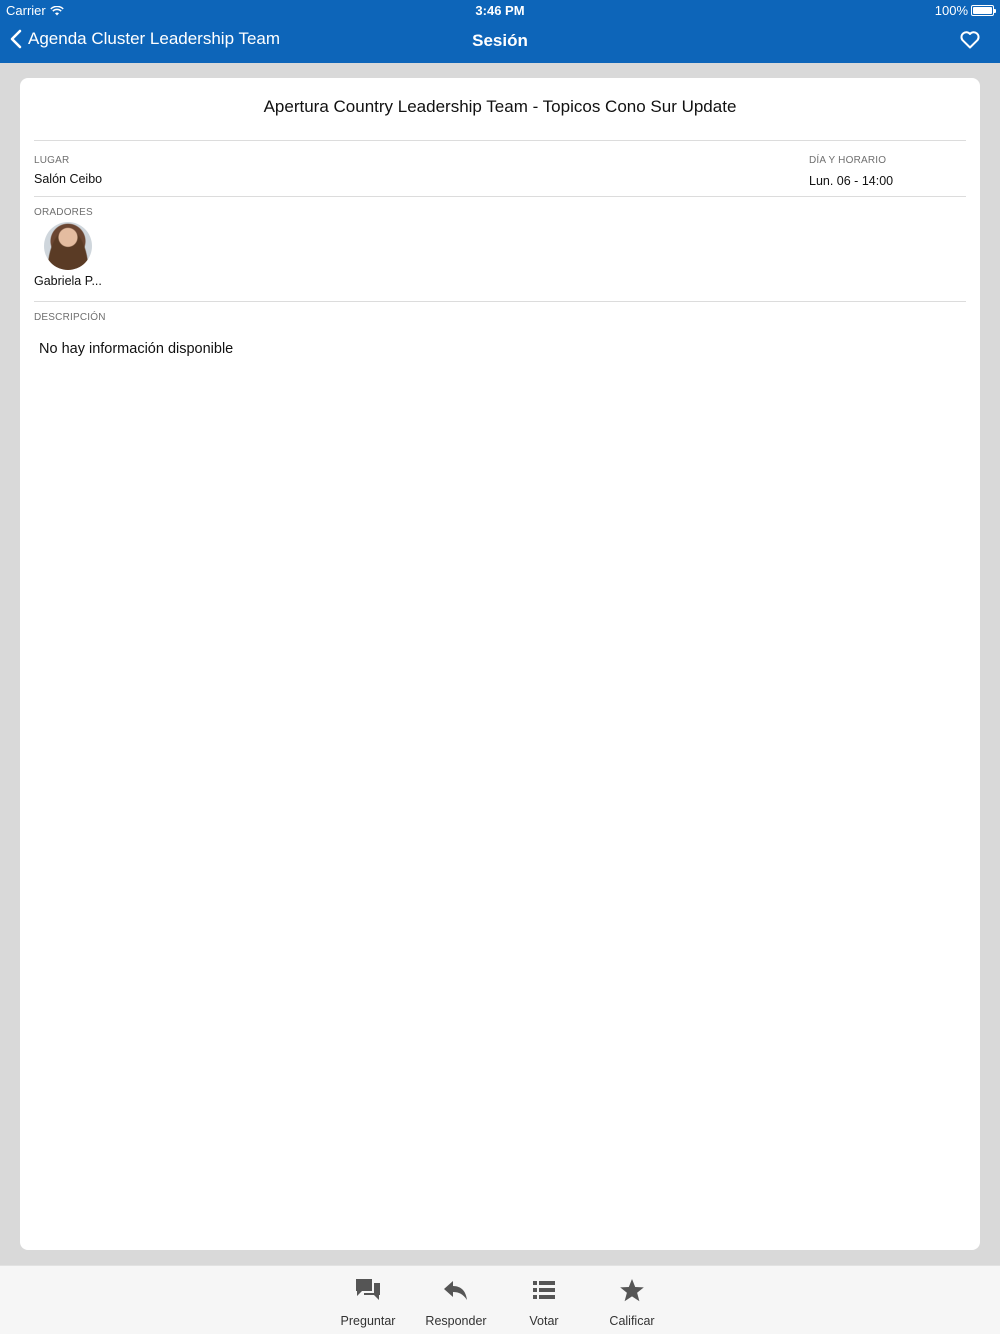  I want to click on heart-outline-icon, so click(970, 40).